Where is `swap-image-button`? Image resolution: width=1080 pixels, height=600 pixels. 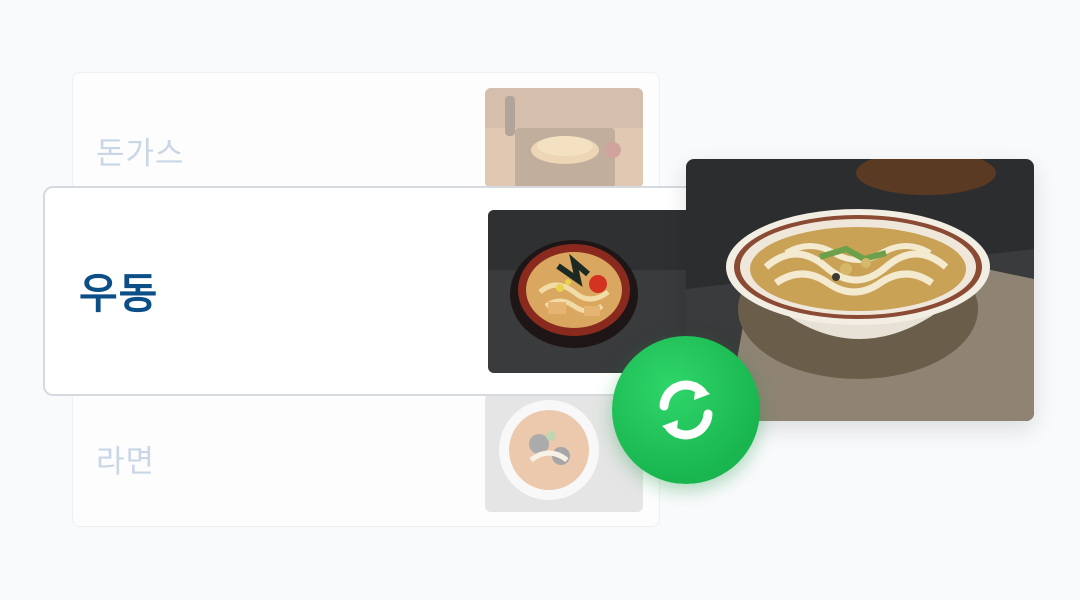 swap-image-button is located at coordinates (686, 410).